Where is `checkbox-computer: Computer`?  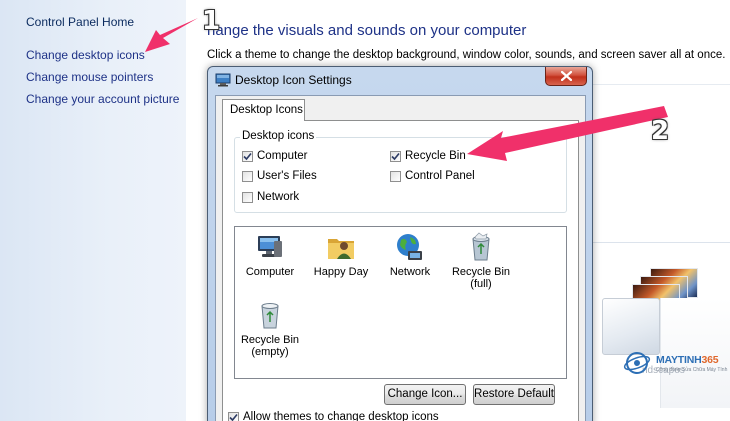 checkbox-computer: Computer is located at coordinates (275, 156).